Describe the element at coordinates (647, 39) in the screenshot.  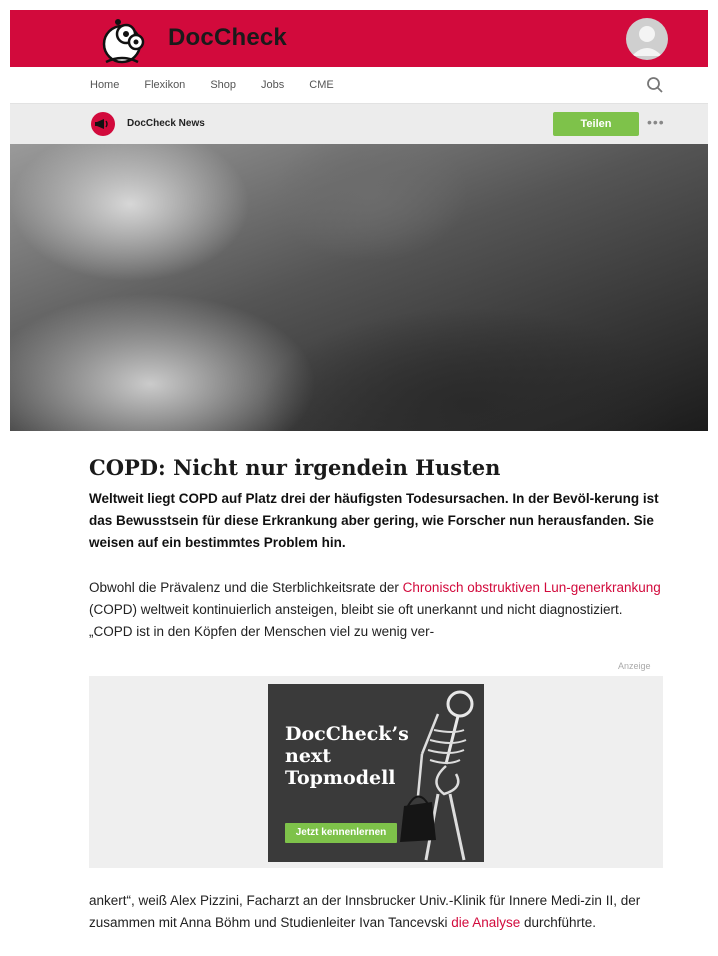
I see `user-avatar` at that location.